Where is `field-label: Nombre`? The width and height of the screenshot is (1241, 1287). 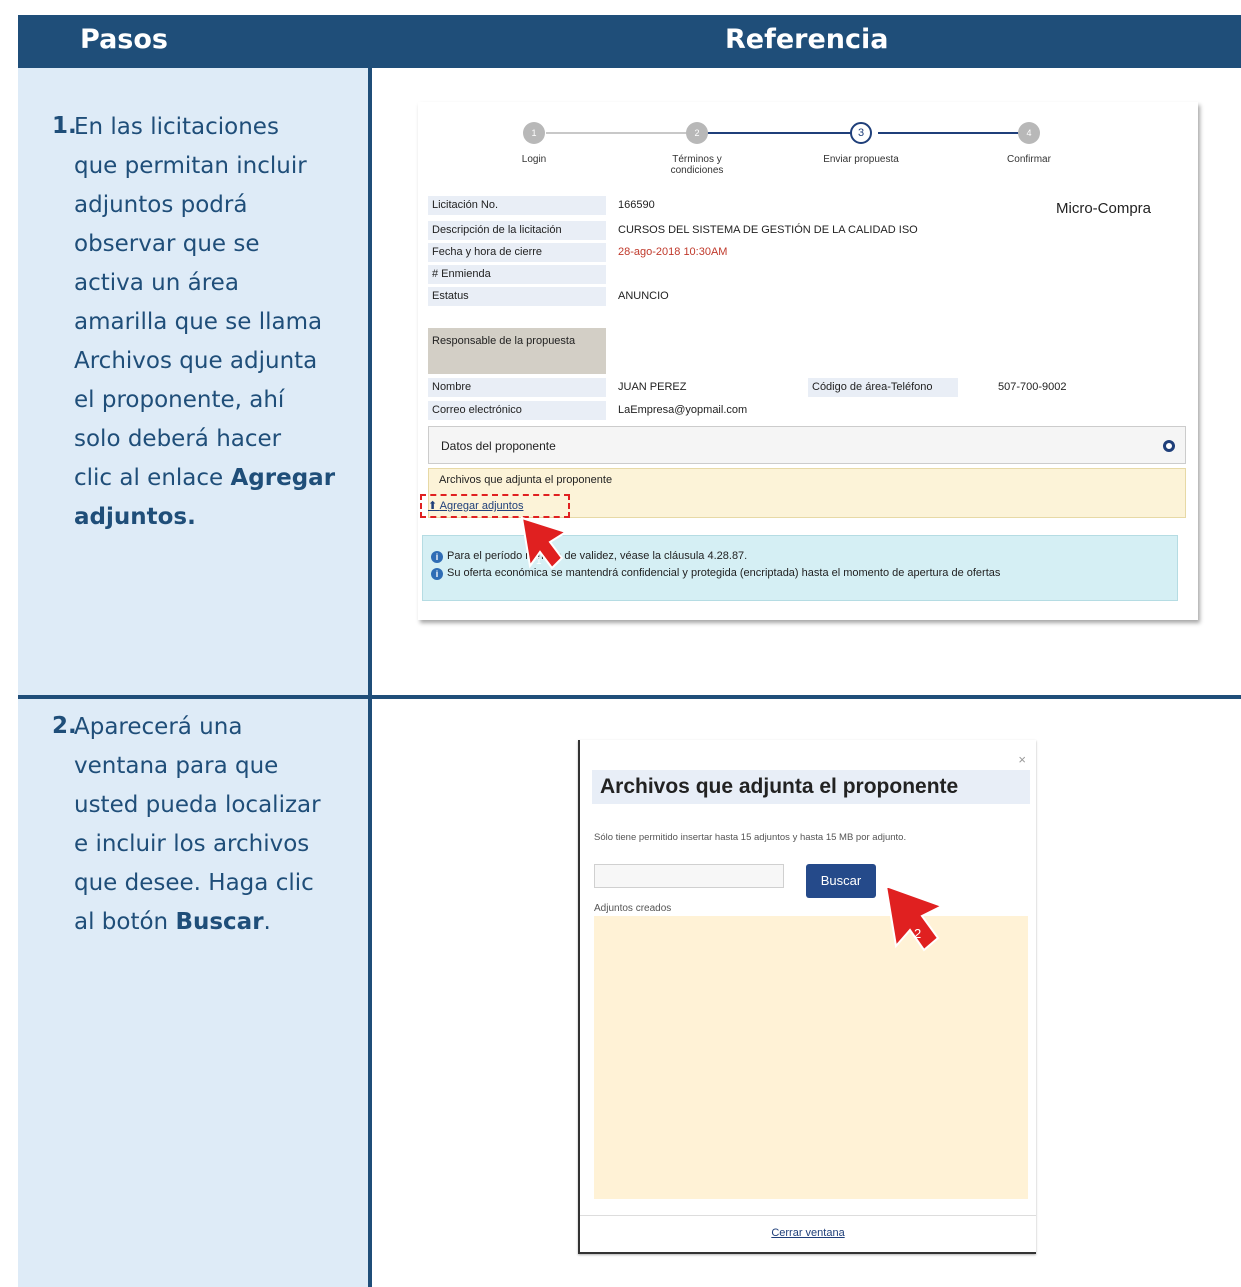 field-label: Nombre is located at coordinates (517, 387).